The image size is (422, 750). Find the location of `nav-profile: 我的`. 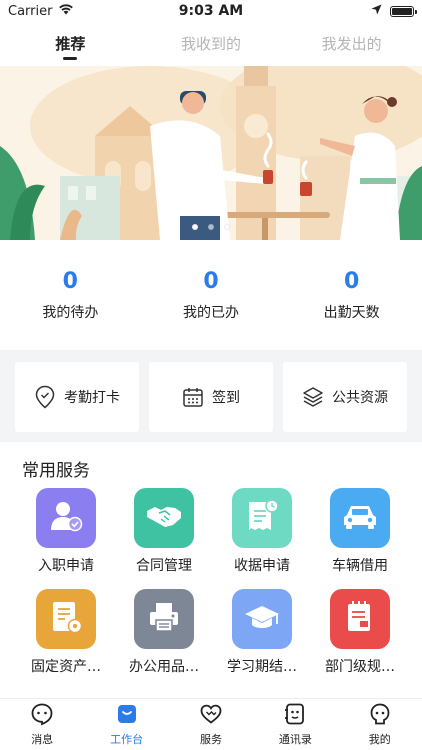

nav-profile: 我的 is located at coordinates (380, 724).